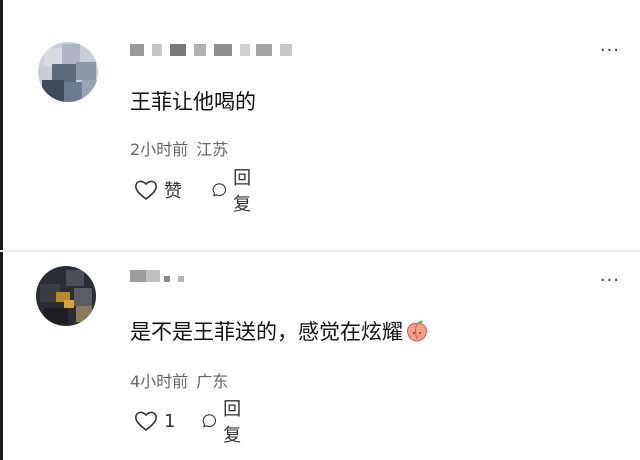  I want to click on like-button: 赞, so click(158, 190).